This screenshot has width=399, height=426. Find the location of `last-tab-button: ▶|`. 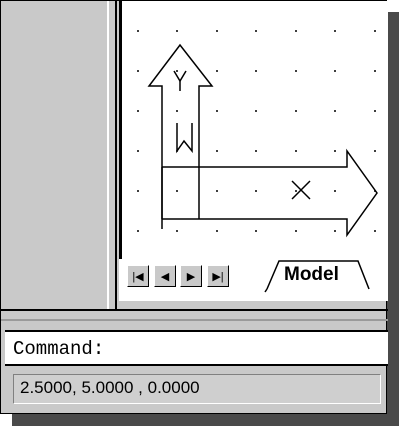

last-tab-button: ▶| is located at coordinates (218, 276).